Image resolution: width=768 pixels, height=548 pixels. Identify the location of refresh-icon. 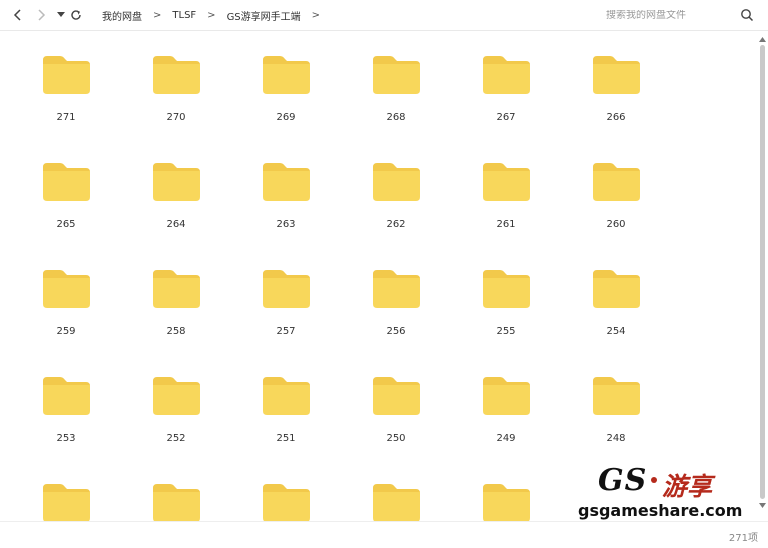
(76, 15).